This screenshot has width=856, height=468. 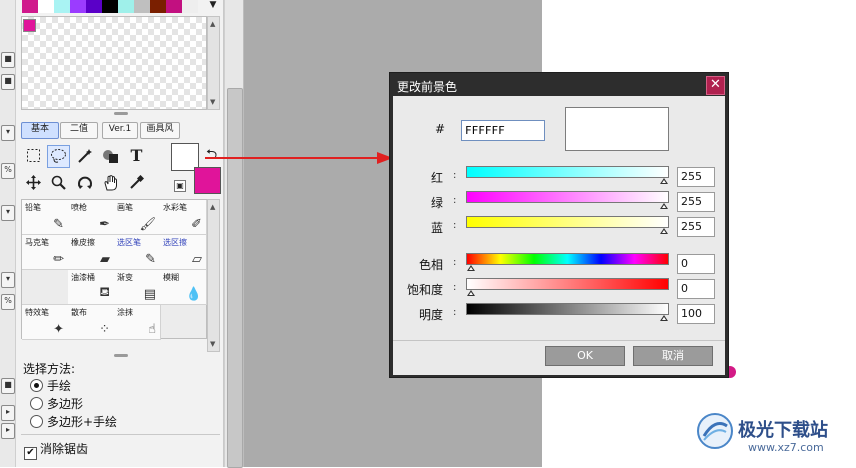 What do you see at coordinates (8, 133) in the screenshot?
I see `strip-button-3: ▾` at bounding box center [8, 133].